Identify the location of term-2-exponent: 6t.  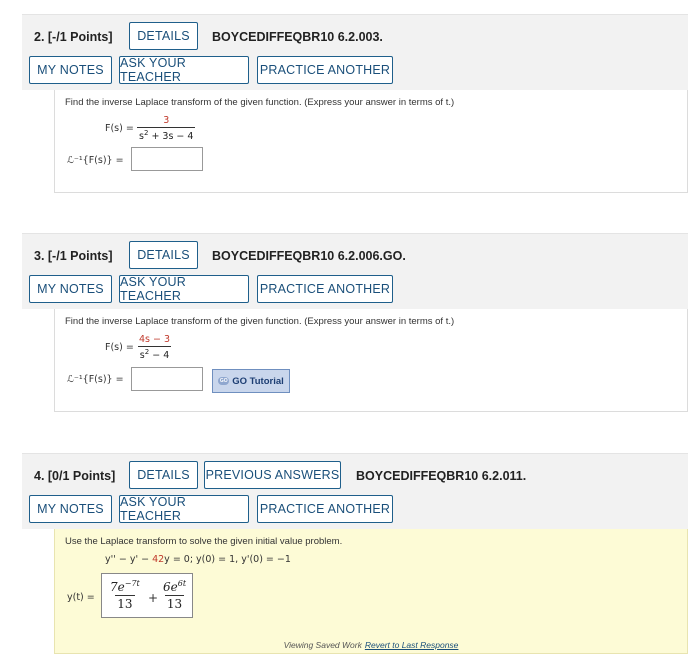
(182, 583).